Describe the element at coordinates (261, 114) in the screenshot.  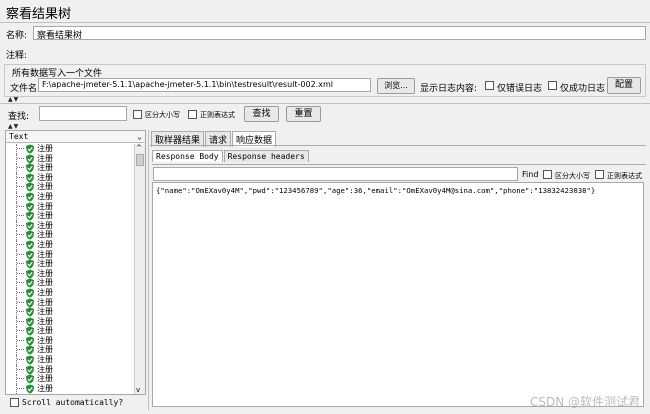
I see `find-button: 查找` at that location.